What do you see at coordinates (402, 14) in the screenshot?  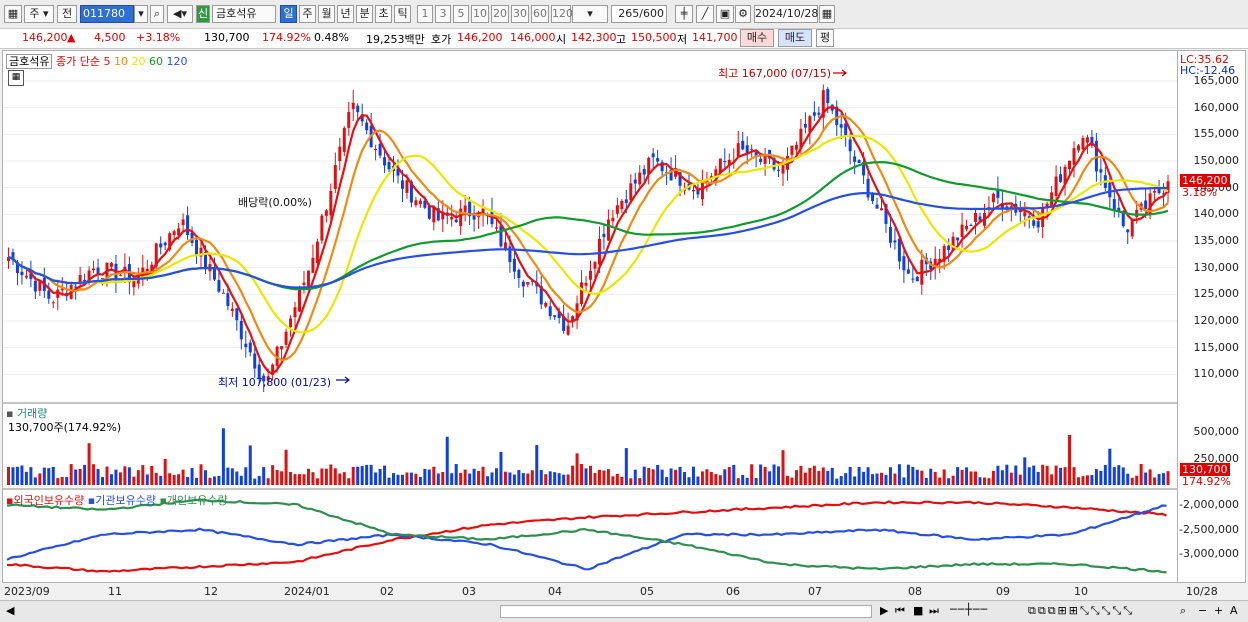 I see `tab-6: 틱` at bounding box center [402, 14].